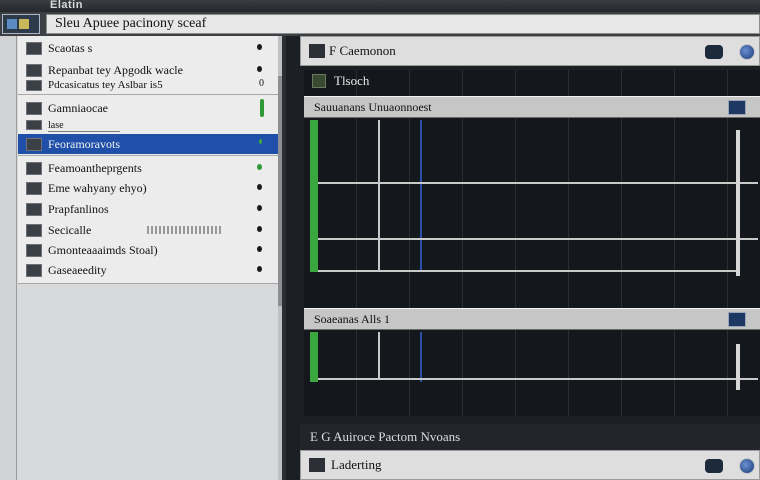  Describe the element at coordinates (148, 144) in the screenshot. I see `sidebar-item-5: Feoramoravots` at that location.